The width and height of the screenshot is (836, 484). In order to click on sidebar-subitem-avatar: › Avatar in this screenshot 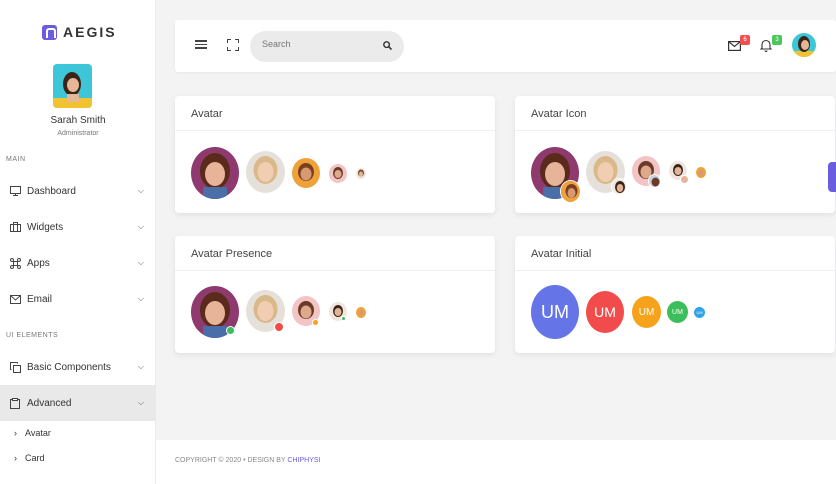, I will do `click(32, 433)`.